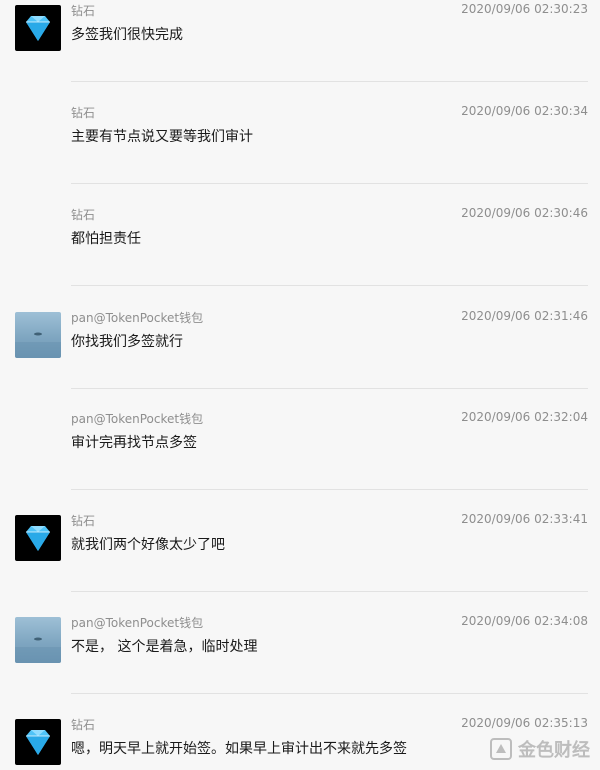  Describe the element at coordinates (524, 621) in the screenshot. I see `message-timestamp: 2020/09/06 02:34:08` at that location.